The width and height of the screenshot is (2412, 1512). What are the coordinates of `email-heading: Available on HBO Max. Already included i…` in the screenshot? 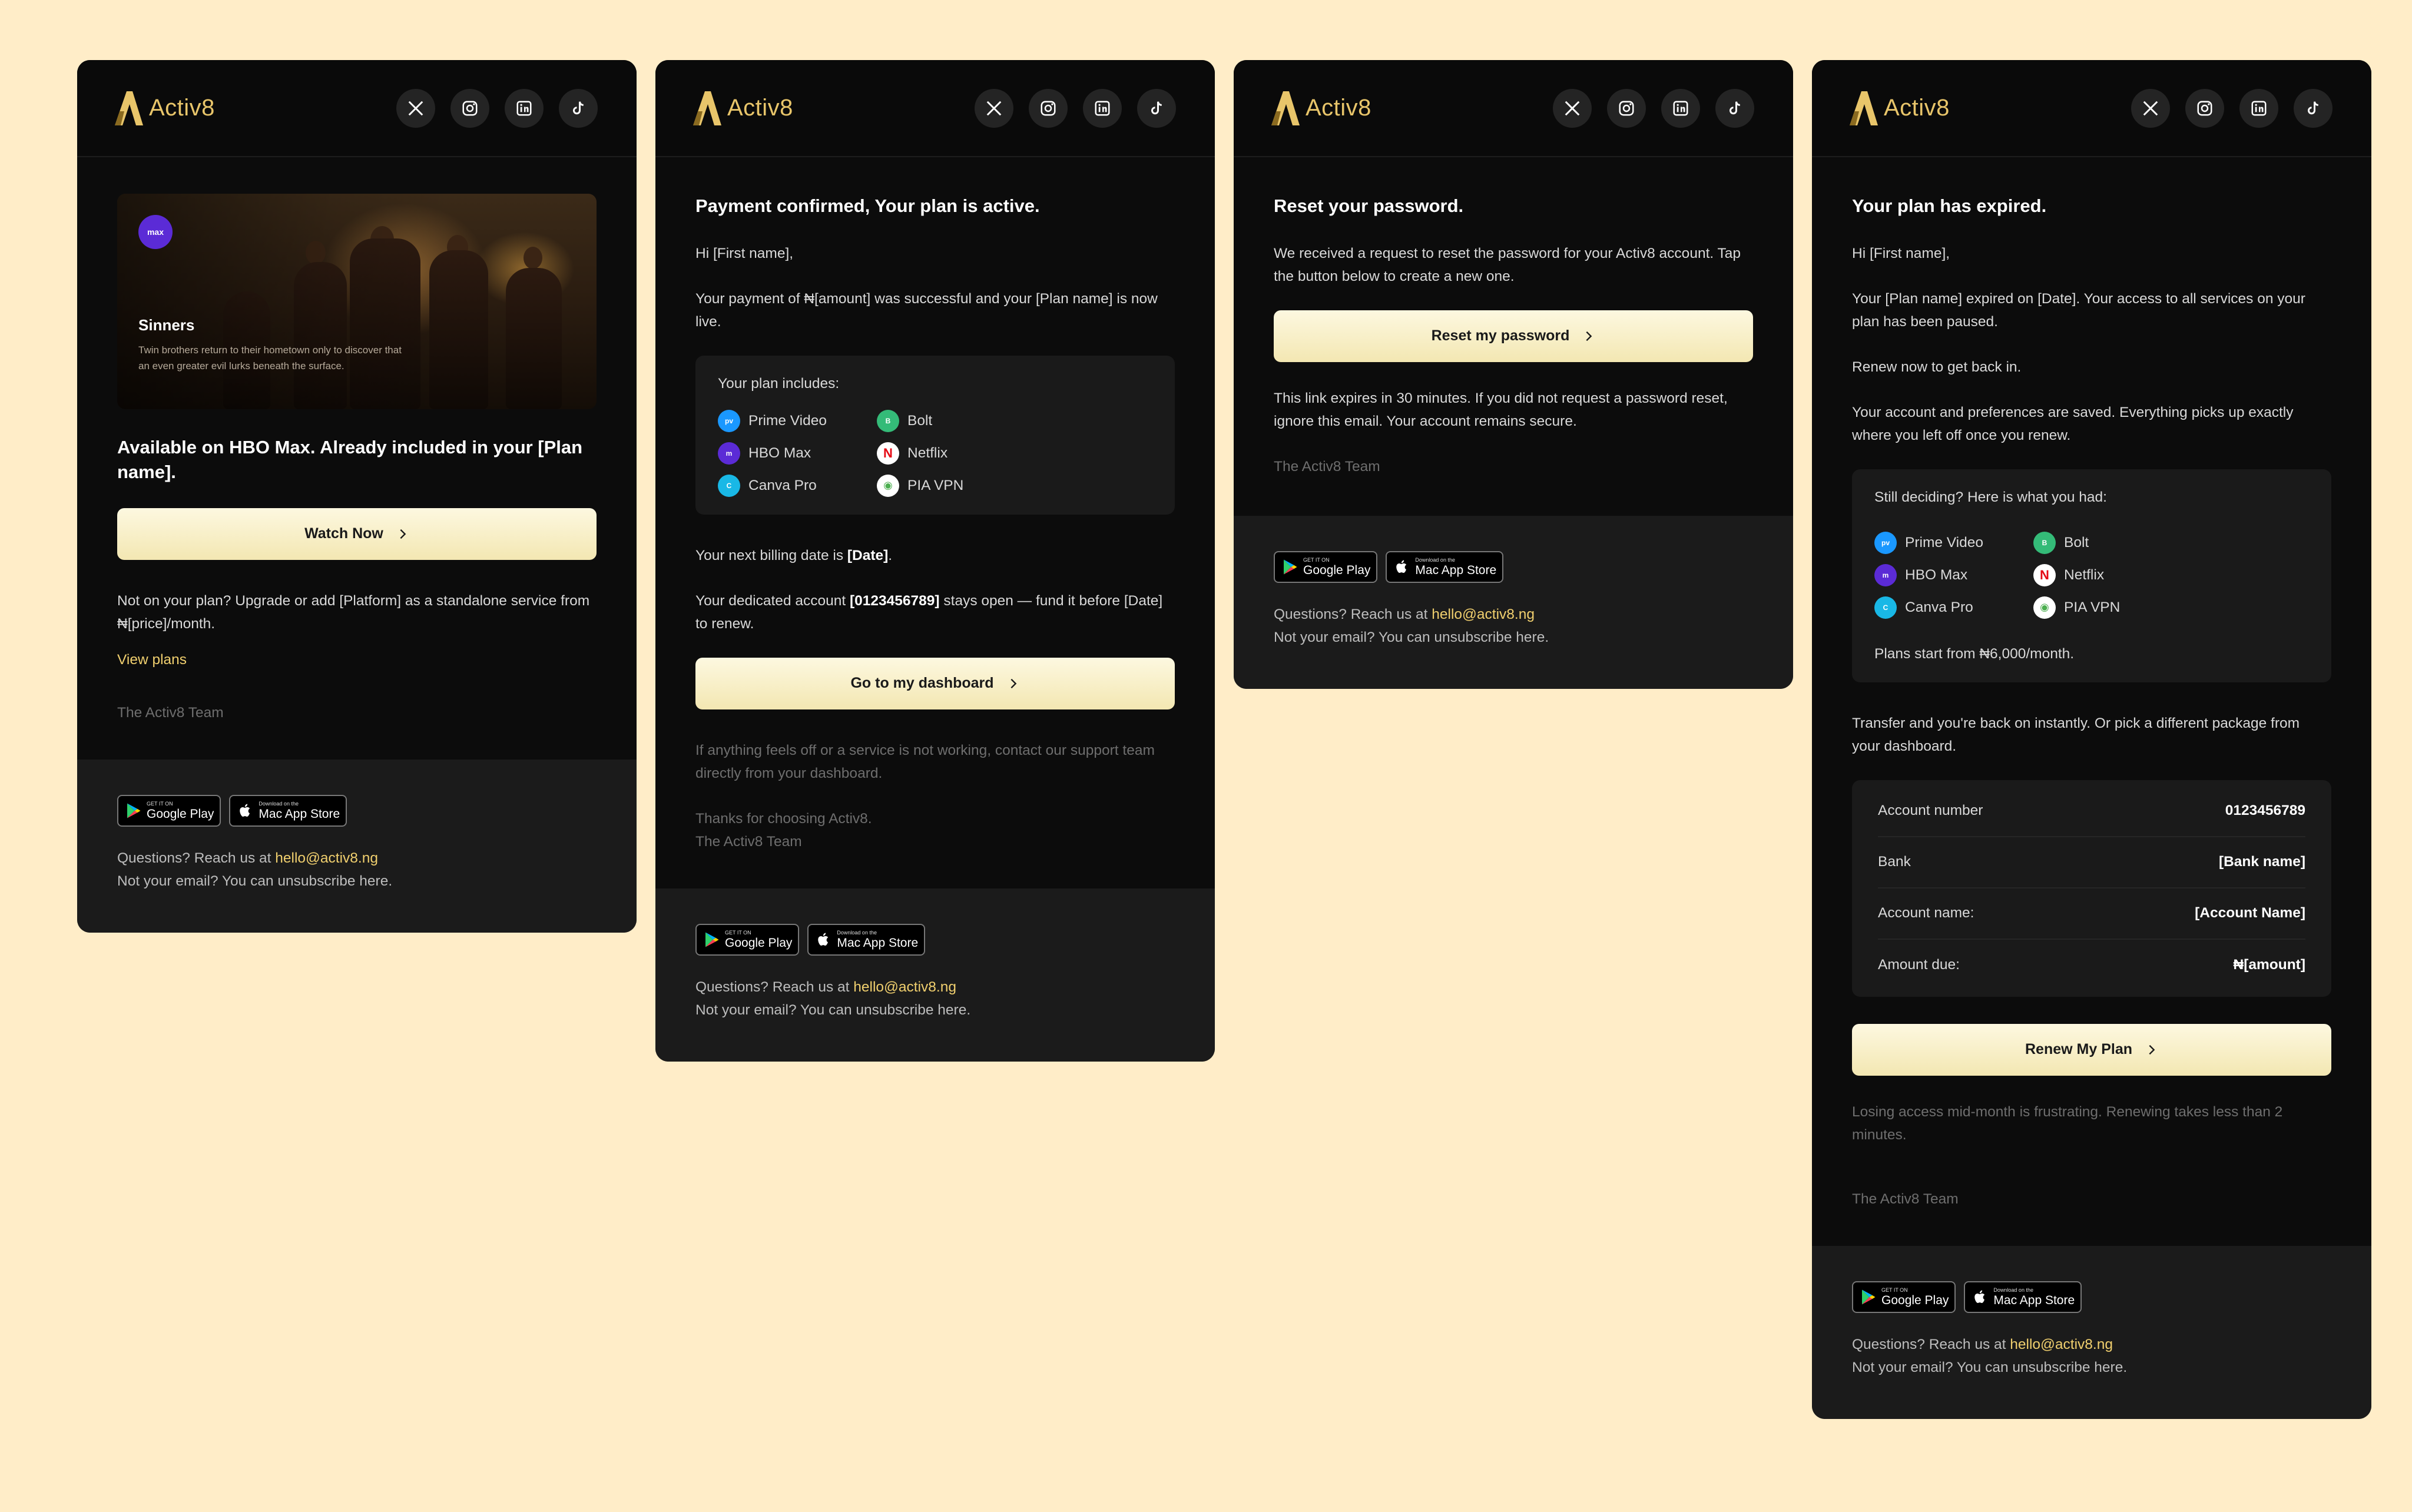 It's located at (350, 459).